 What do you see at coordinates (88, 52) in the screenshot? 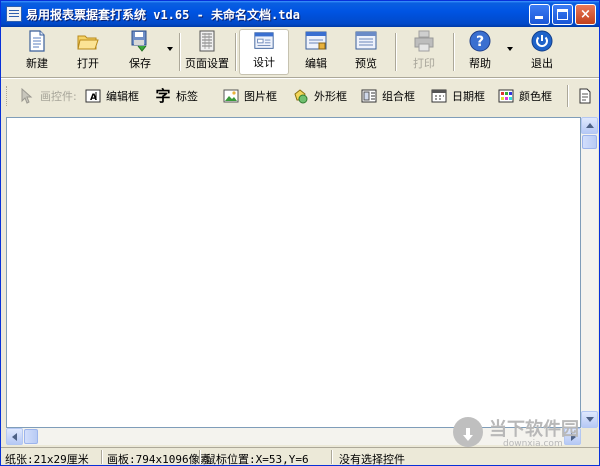
I see `open-button: 打开` at bounding box center [88, 52].